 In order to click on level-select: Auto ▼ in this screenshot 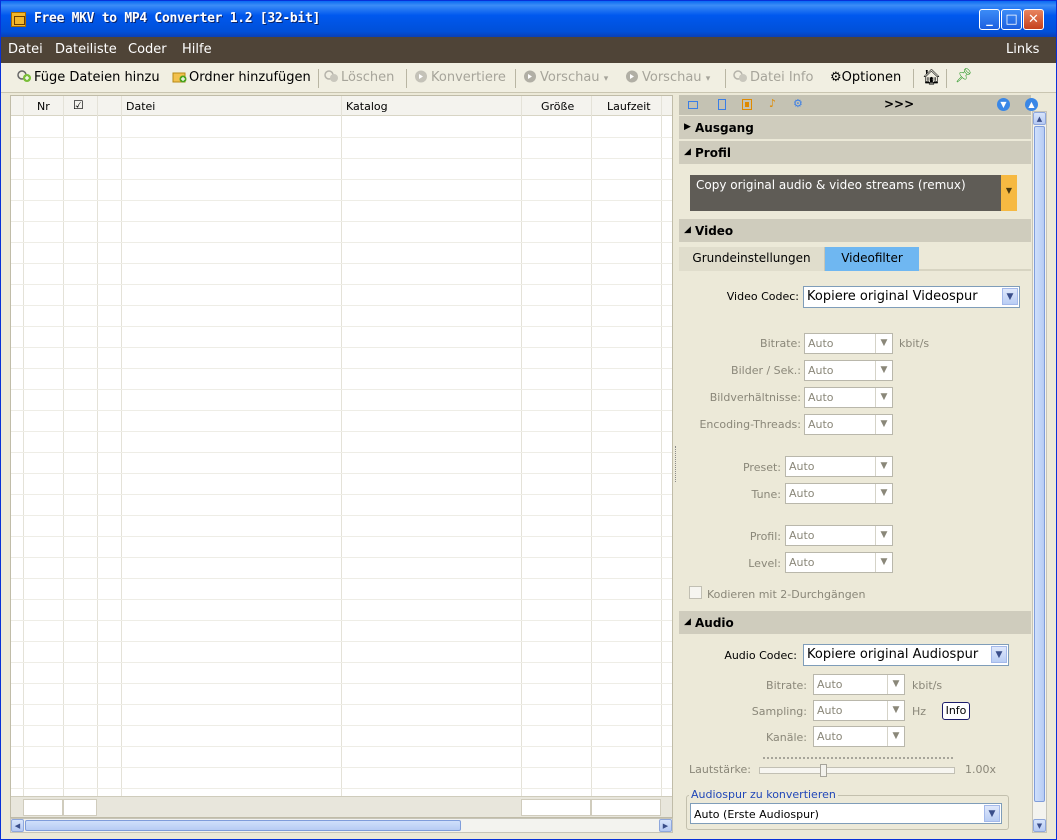, I will do `click(839, 562)`.